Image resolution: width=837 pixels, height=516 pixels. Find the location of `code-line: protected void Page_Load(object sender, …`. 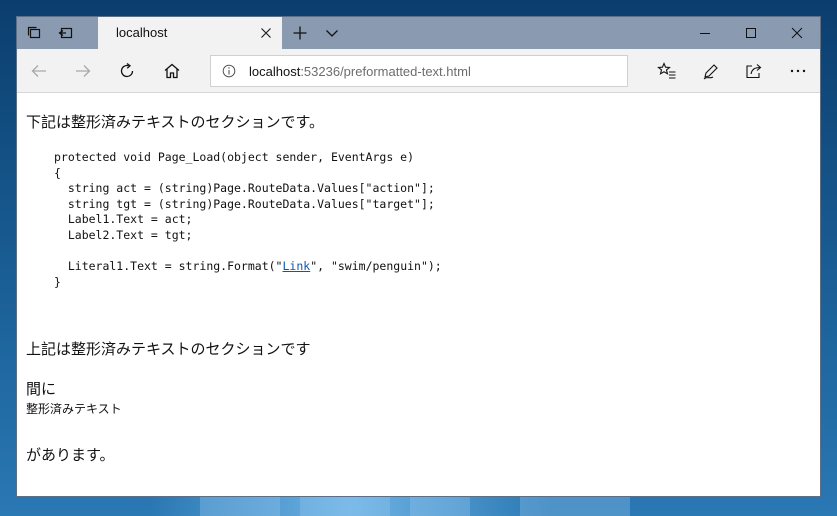

code-line: protected void Page_Load(object sender, … is located at coordinates (234, 157).